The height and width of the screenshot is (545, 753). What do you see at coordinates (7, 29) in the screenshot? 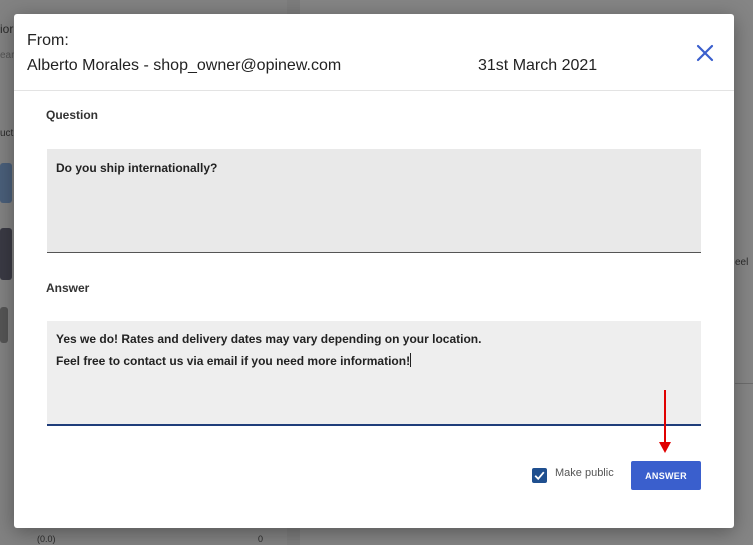
I see `background-text: ior` at bounding box center [7, 29].